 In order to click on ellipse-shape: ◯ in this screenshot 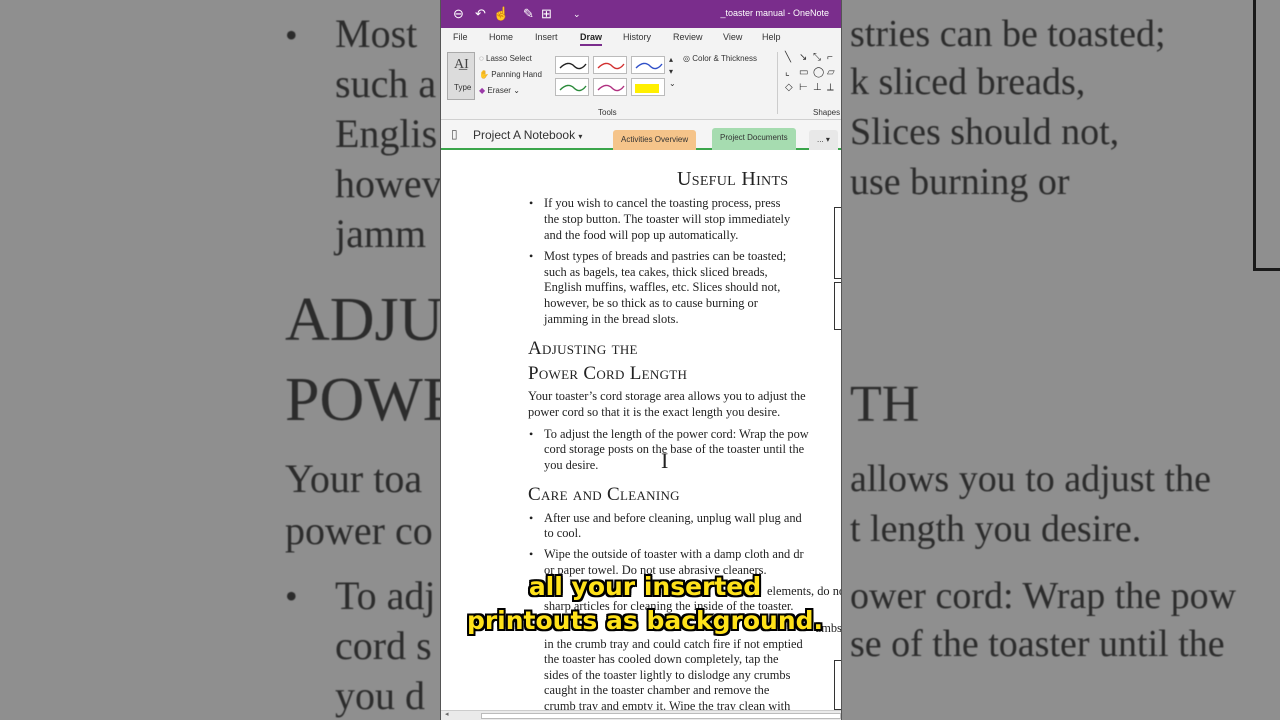, I will do `click(818, 72)`.